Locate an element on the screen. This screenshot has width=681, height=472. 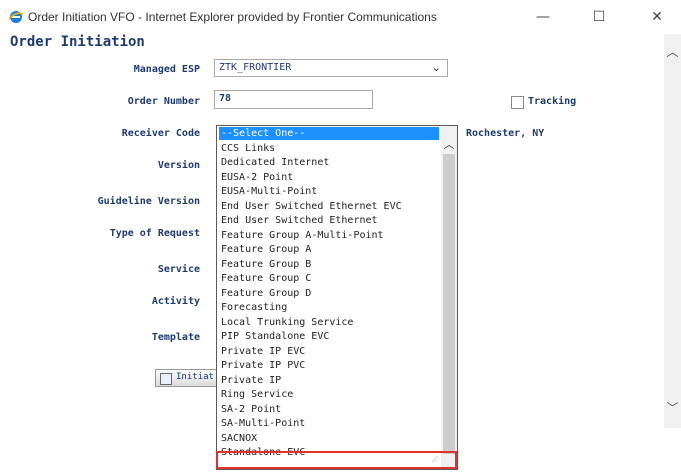
dropdown-scroll-thumb is located at coordinates (449, 304).